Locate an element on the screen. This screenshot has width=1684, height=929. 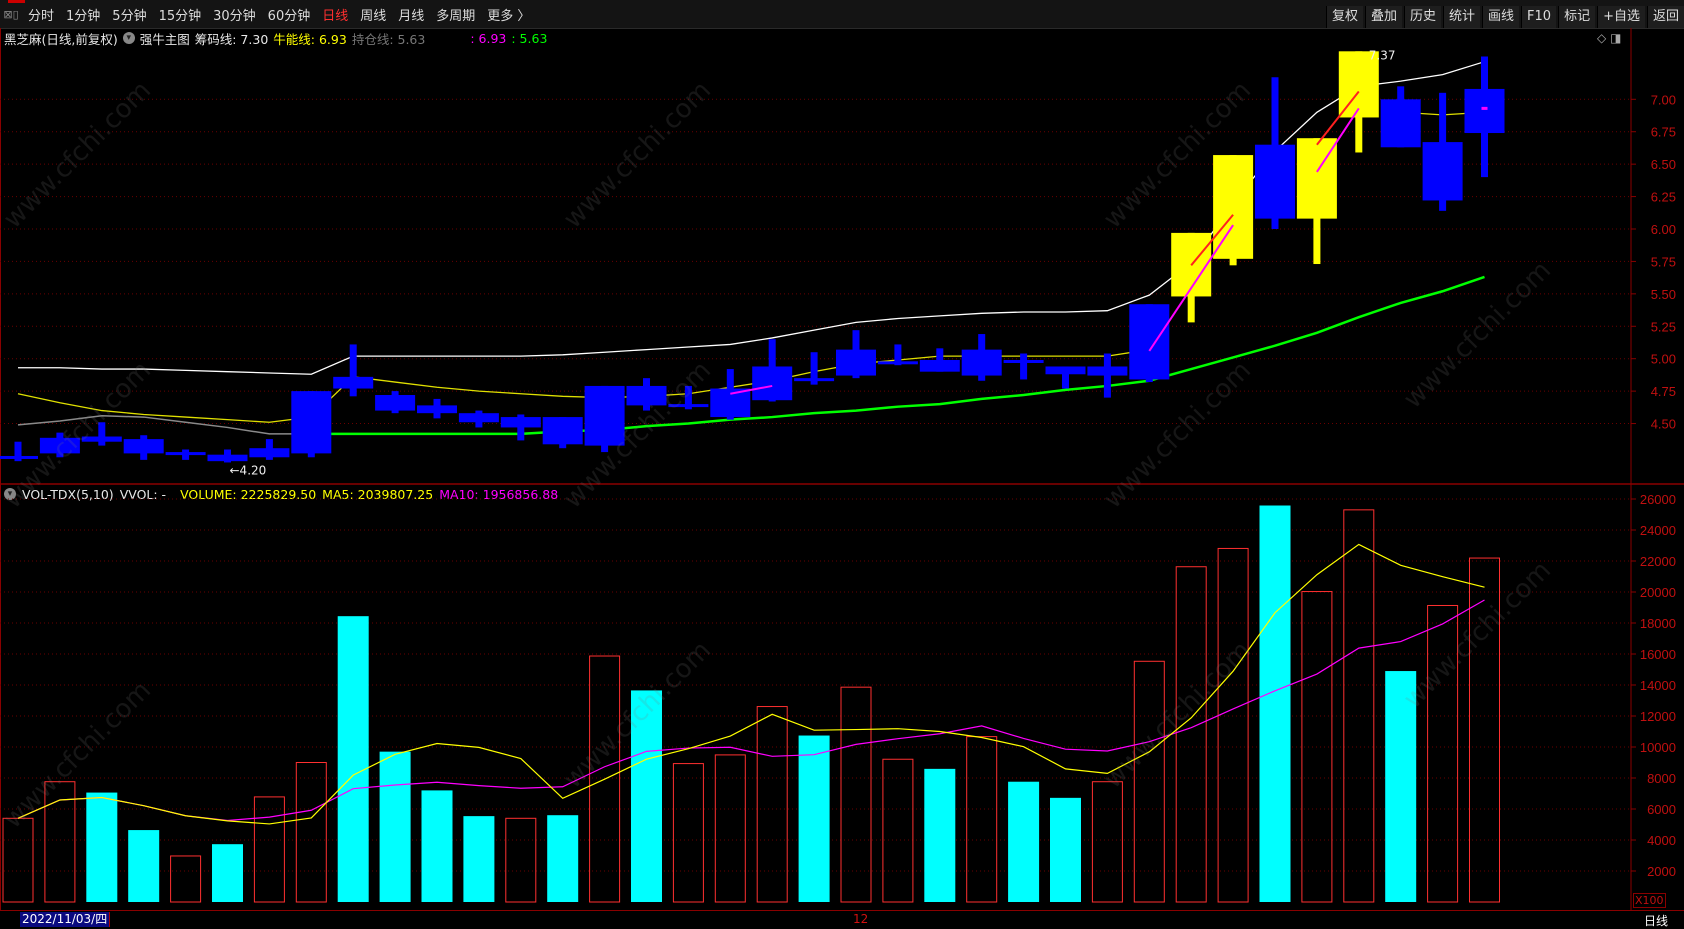
volume-tick-label: 8000 is located at coordinates (1661, 778).